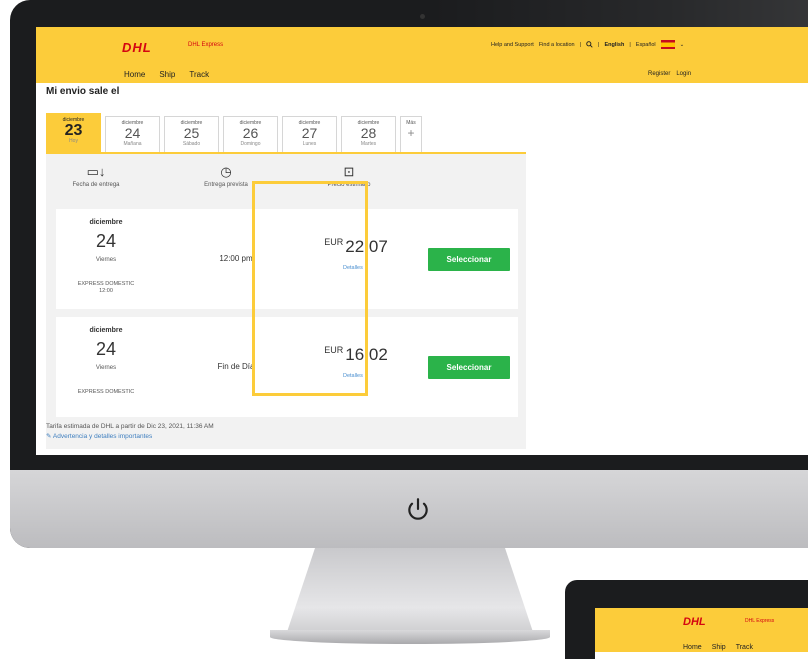 The width and height of the screenshot is (808, 659). I want to click on date-tab-23: diciembre 23 Hoy, so click(73, 133).